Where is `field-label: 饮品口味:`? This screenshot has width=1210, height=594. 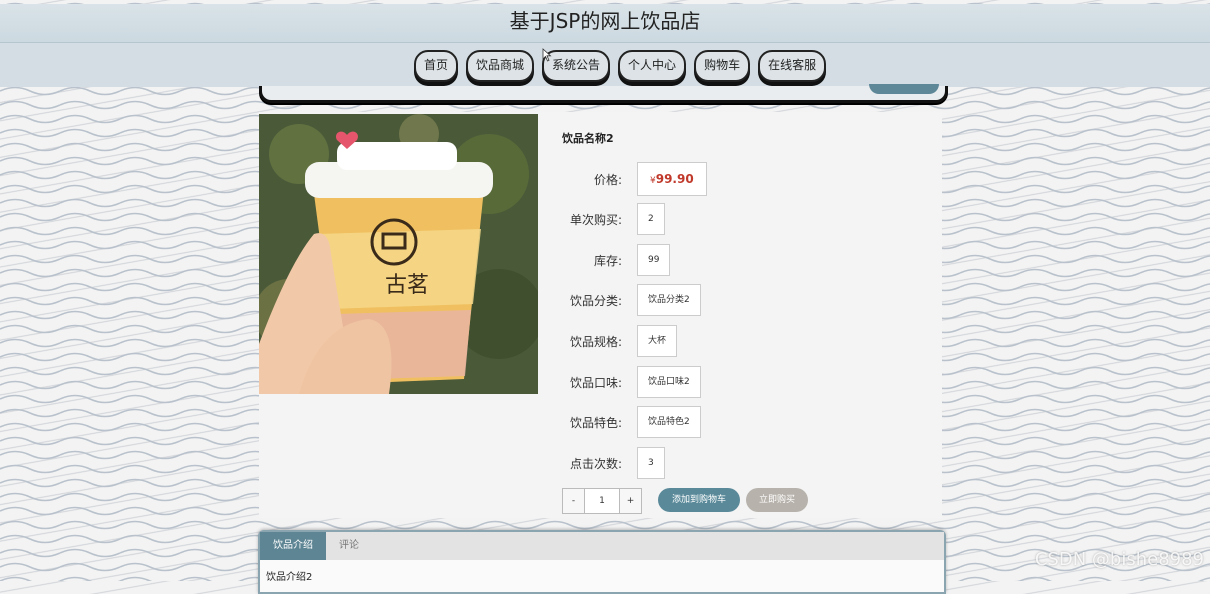 field-label: 饮品口味: is located at coordinates (595, 382).